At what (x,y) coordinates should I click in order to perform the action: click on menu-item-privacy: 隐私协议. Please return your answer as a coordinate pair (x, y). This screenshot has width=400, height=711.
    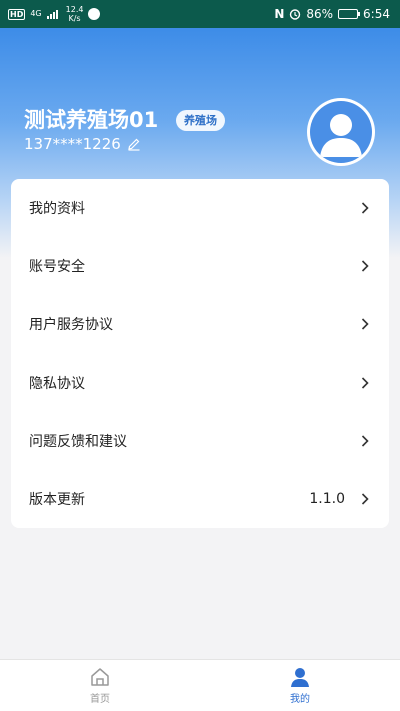
    Looking at the image, I should click on (200, 383).